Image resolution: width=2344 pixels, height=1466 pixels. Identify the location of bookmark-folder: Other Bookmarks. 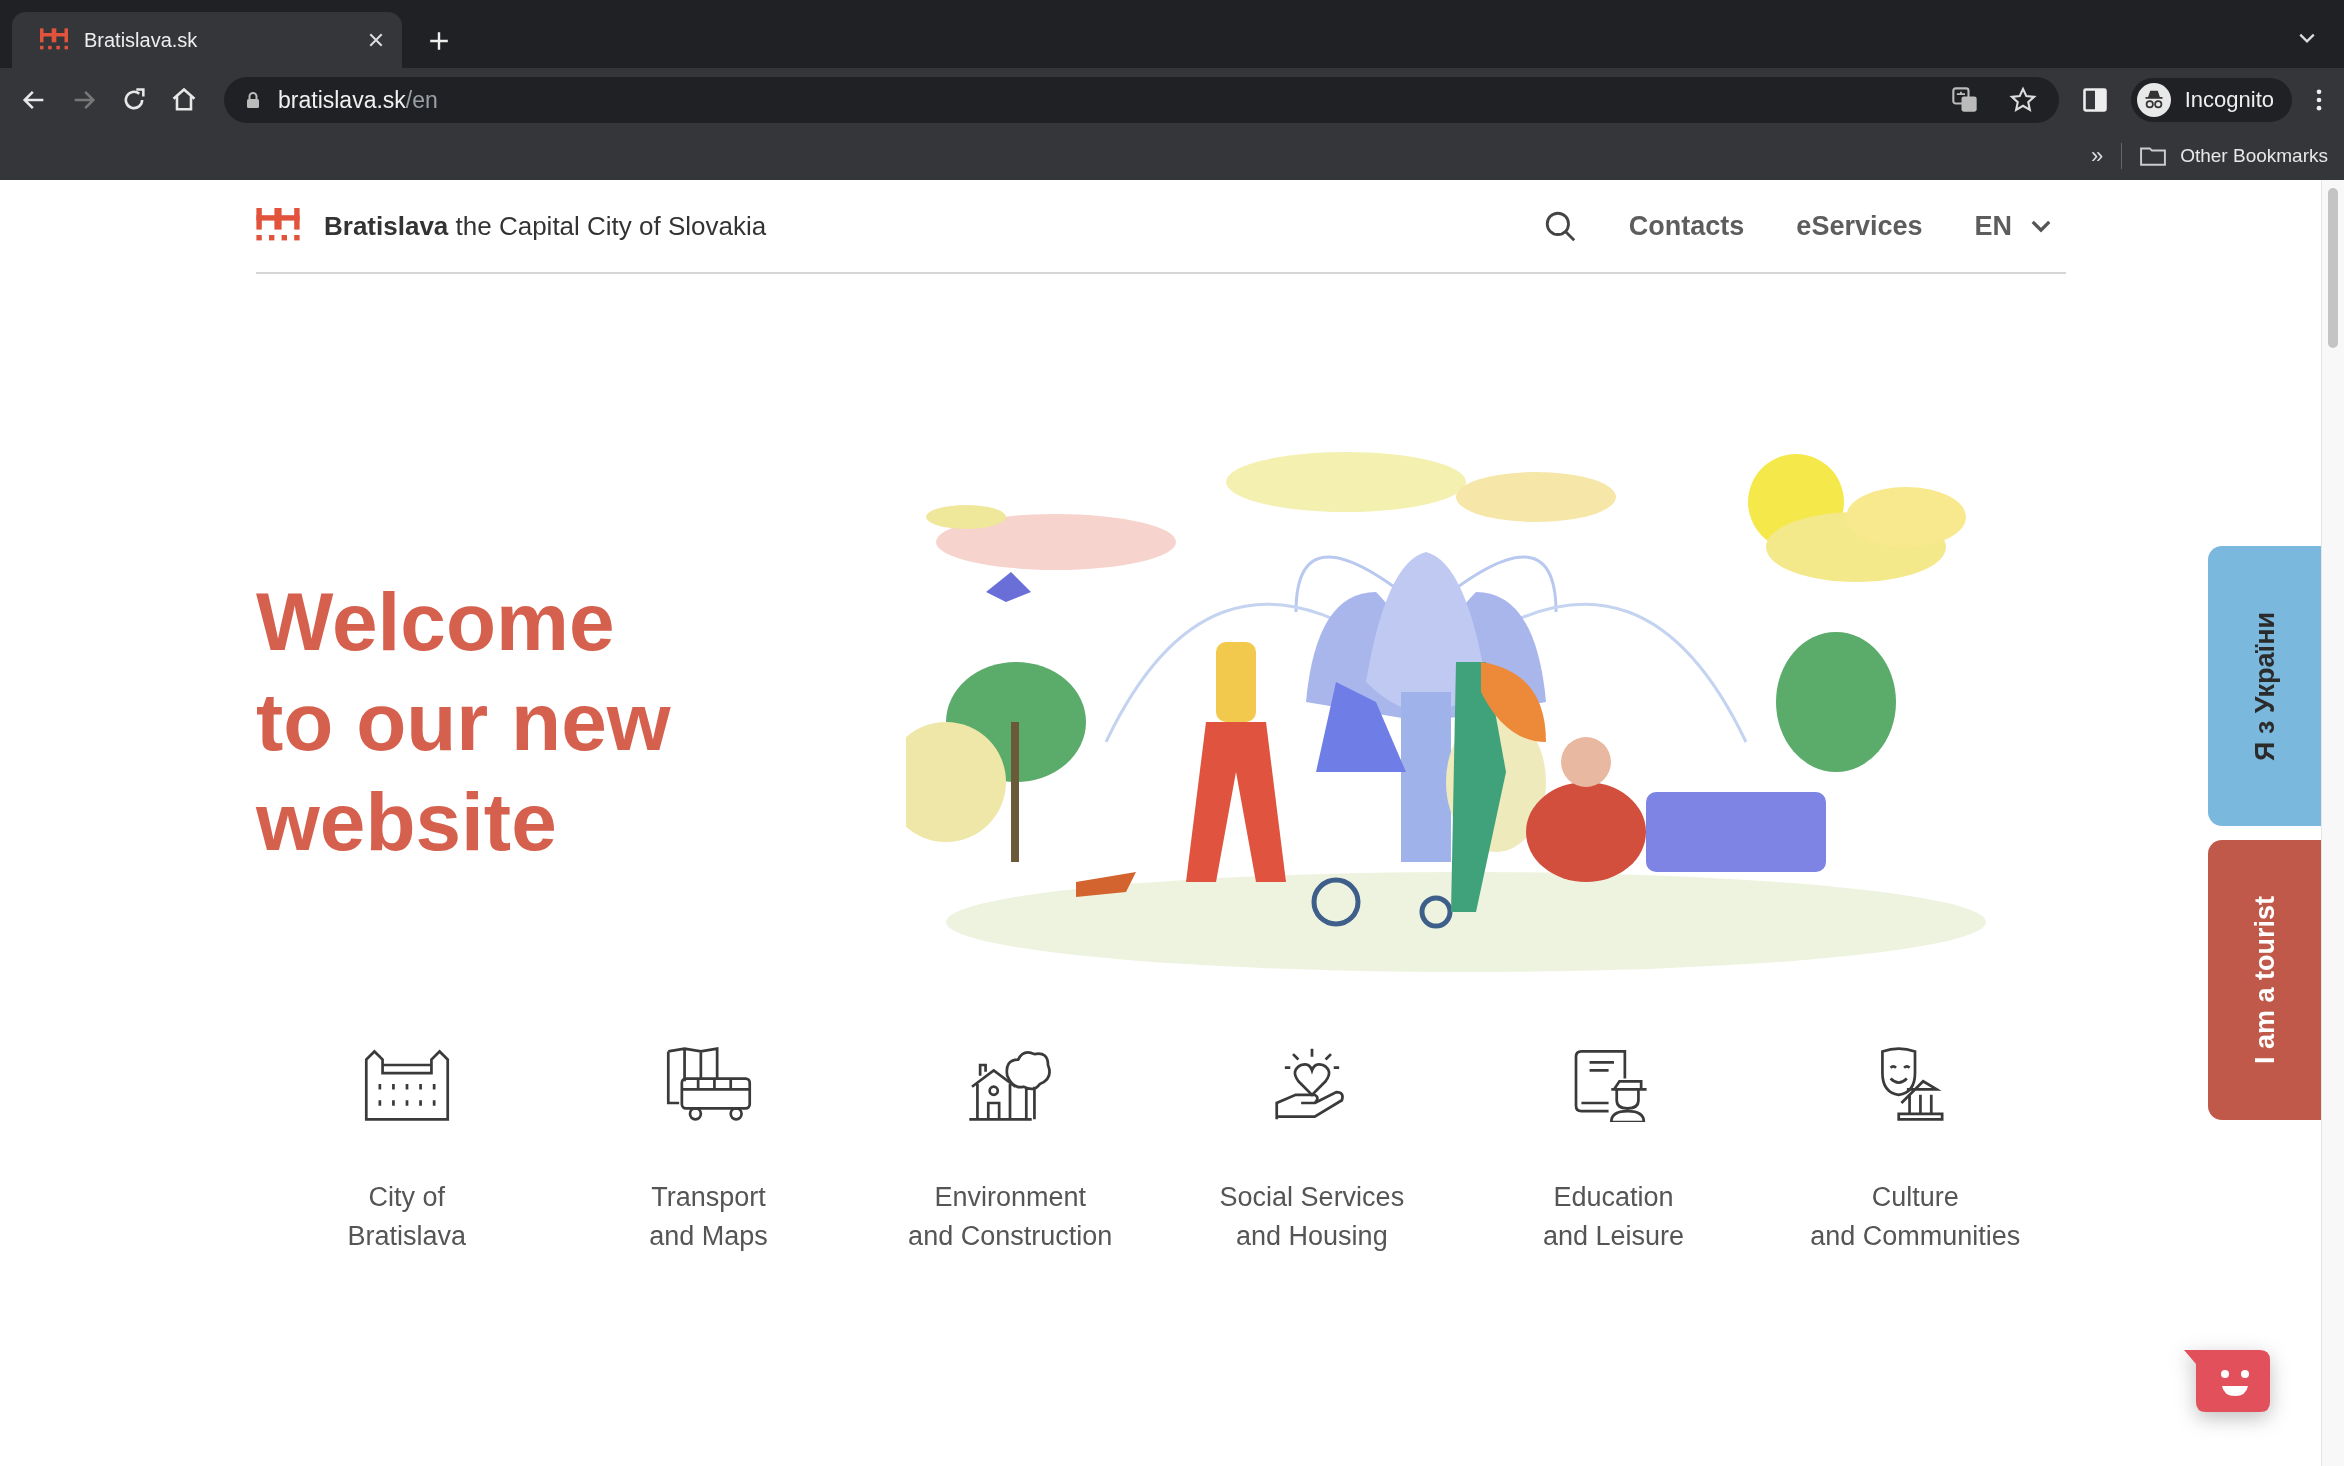
(2234, 156).